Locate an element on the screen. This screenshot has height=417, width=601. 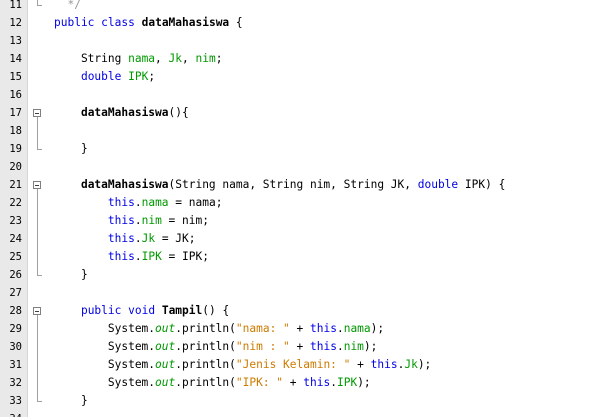
code-line: 24 this.Jk = JK; is located at coordinates (300, 239).